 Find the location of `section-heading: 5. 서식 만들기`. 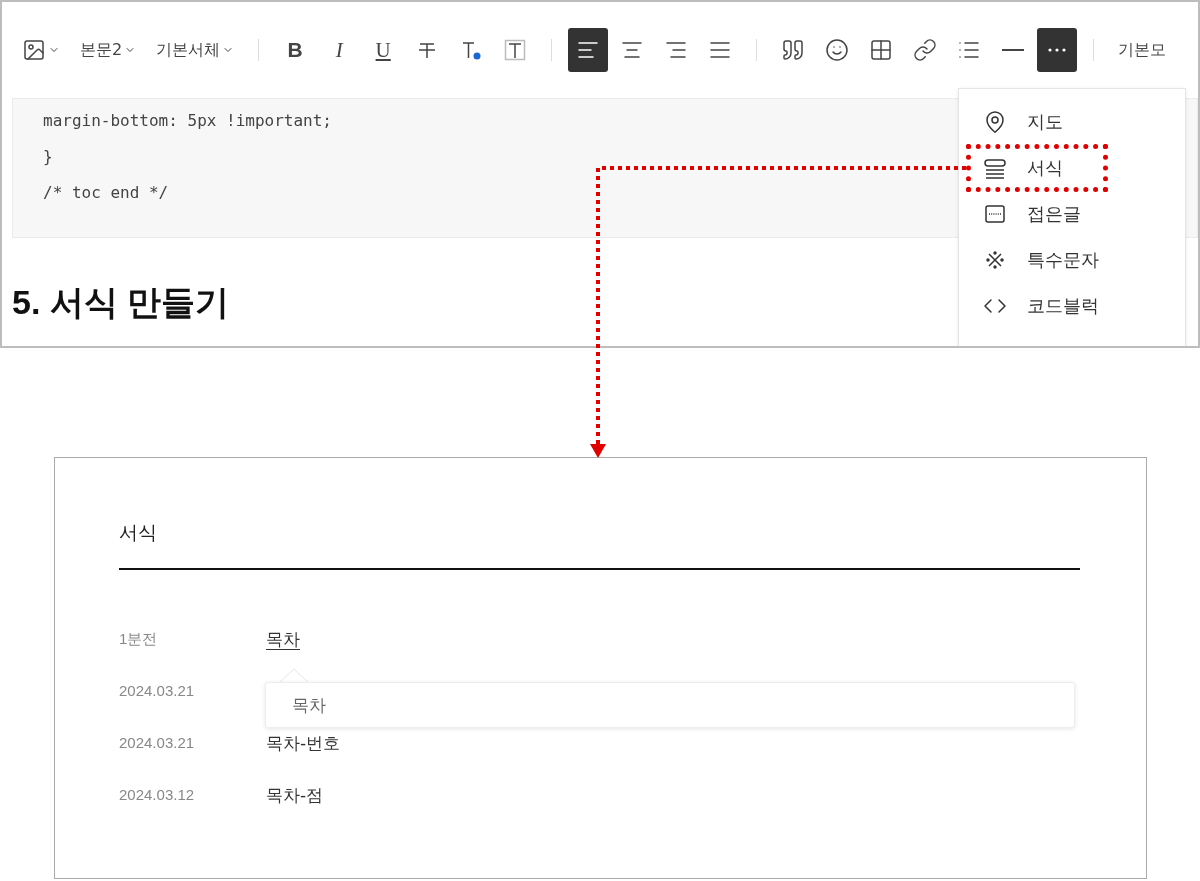

section-heading: 5. 서식 만들기 is located at coordinates (121, 302).